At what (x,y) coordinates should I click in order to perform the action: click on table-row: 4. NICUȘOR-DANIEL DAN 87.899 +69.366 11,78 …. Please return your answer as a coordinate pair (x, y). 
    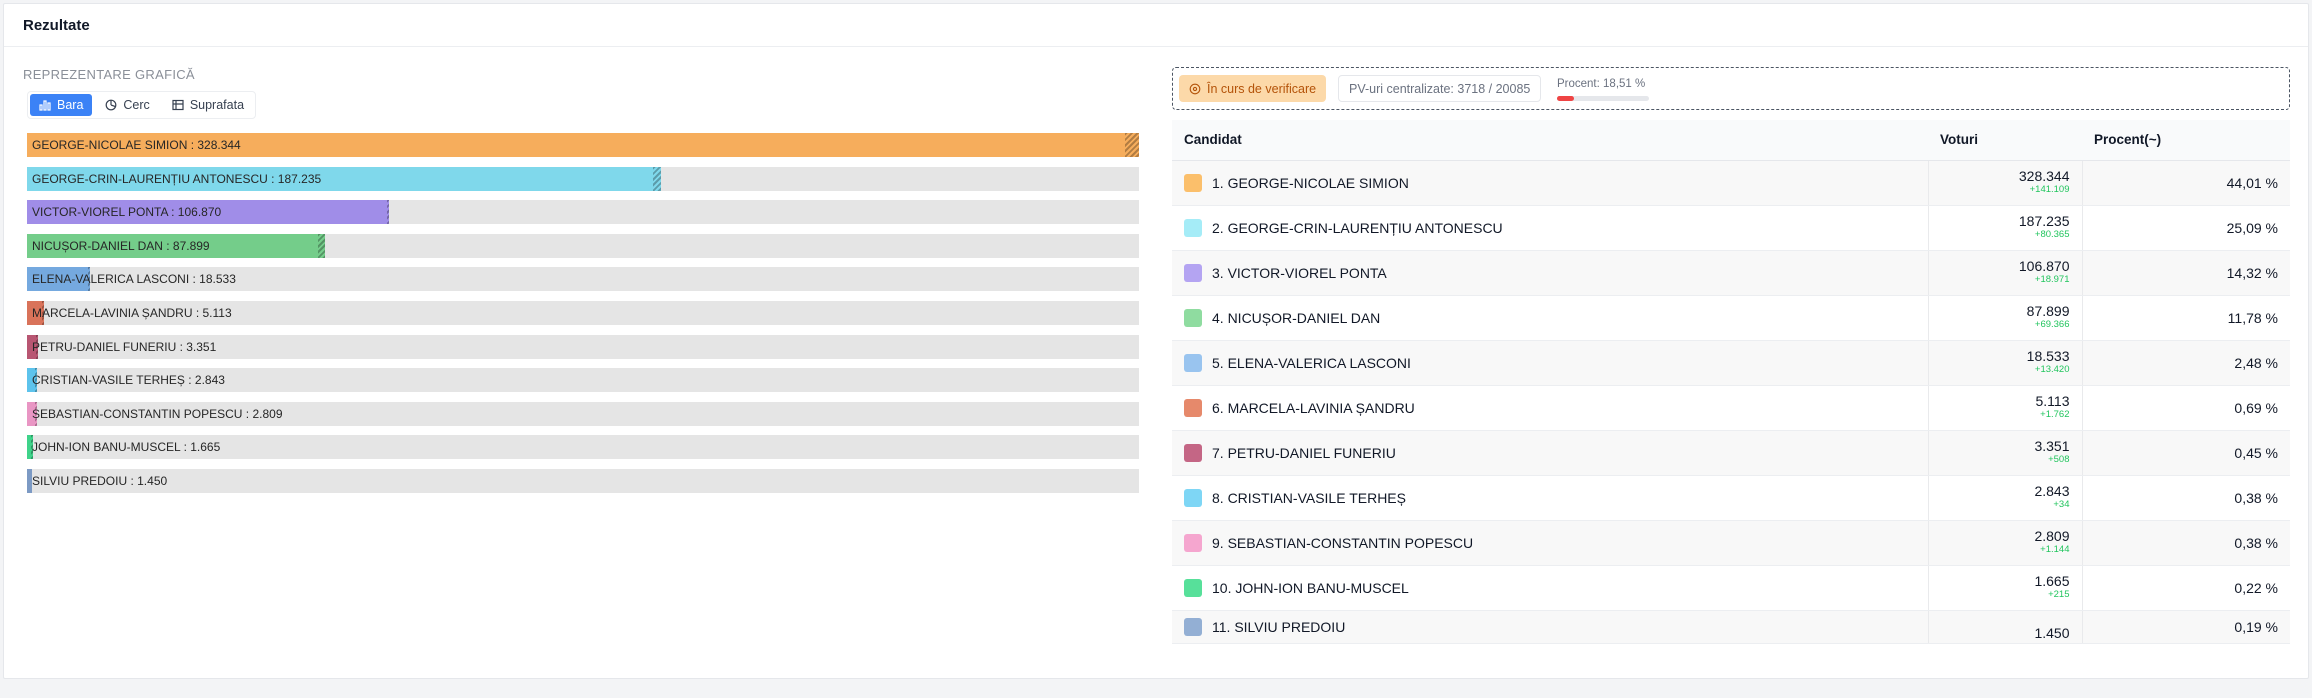
    Looking at the image, I should click on (1731, 318).